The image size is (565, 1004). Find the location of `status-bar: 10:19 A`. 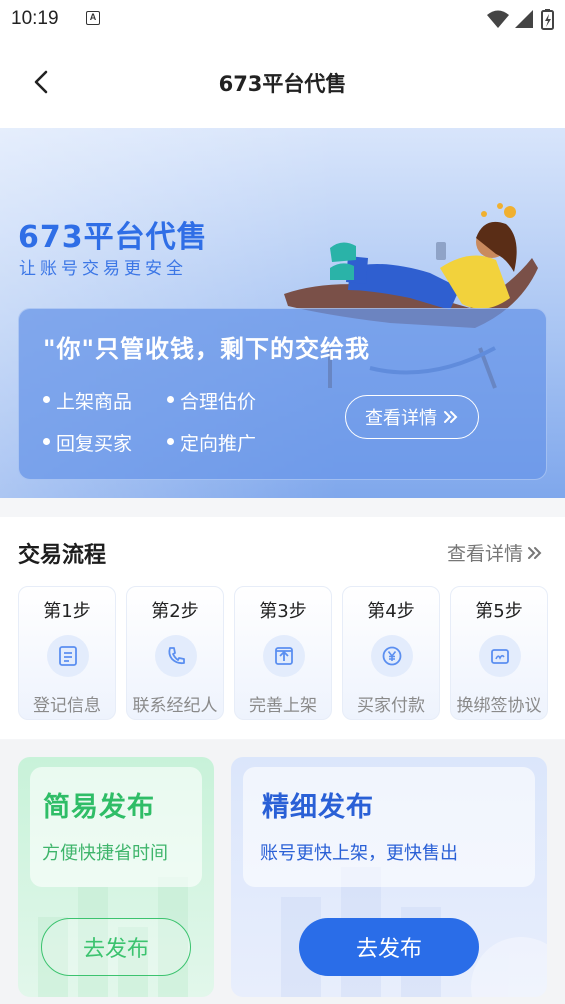

status-bar: 10:19 A is located at coordinates (282, 19).